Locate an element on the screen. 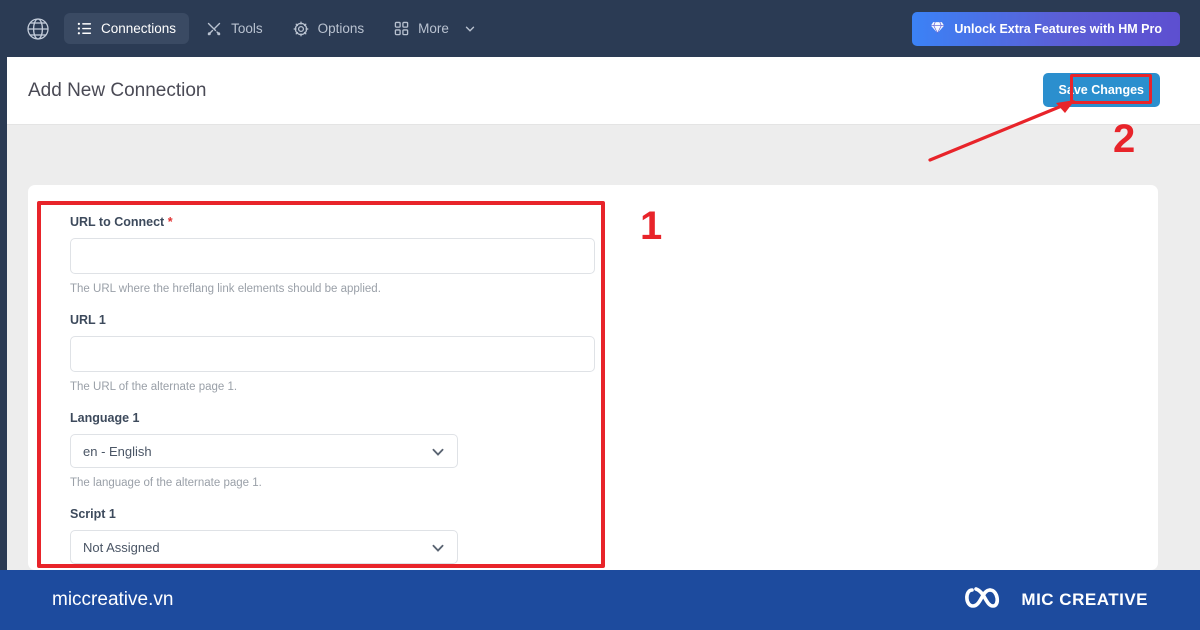  field-helper-text: The language of the alternate page 1. is located at coordinates (166, 483).